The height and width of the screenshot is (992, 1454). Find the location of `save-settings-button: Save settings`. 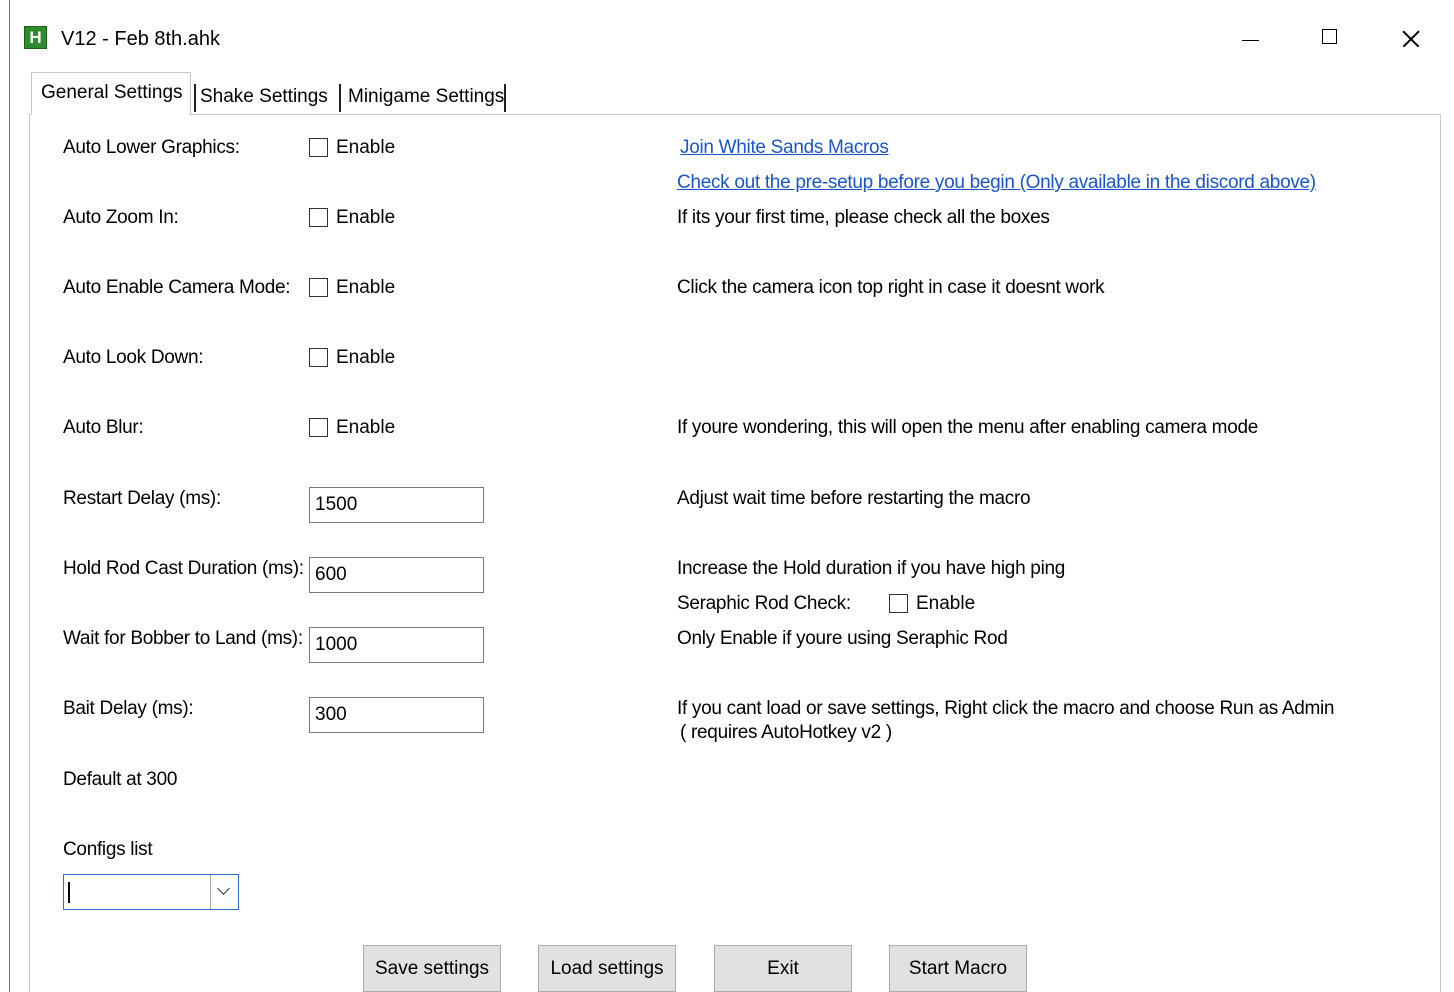

save-settings-button: Save settings is located at coordinates (432, 968).